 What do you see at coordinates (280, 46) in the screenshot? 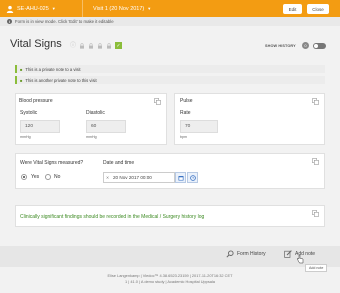
I see `show-history-label: SHOW HISTORY` at bounding box center [280, 46].